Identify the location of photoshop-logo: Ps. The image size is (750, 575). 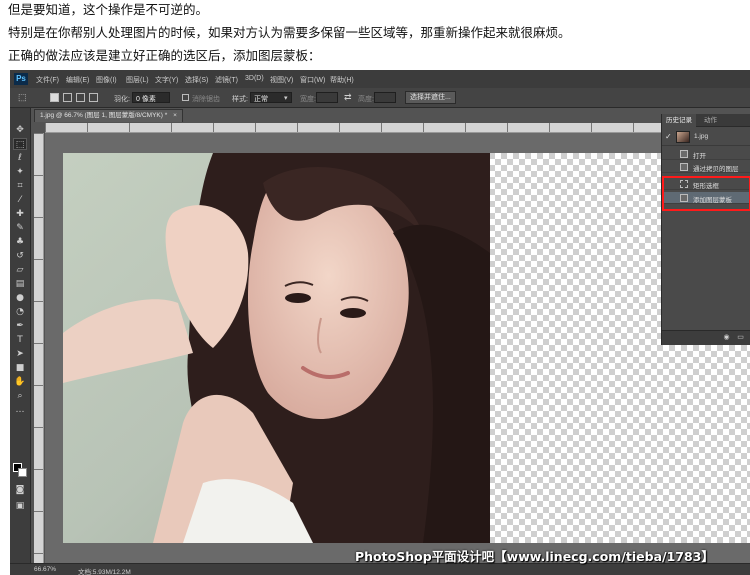
(21, 79).